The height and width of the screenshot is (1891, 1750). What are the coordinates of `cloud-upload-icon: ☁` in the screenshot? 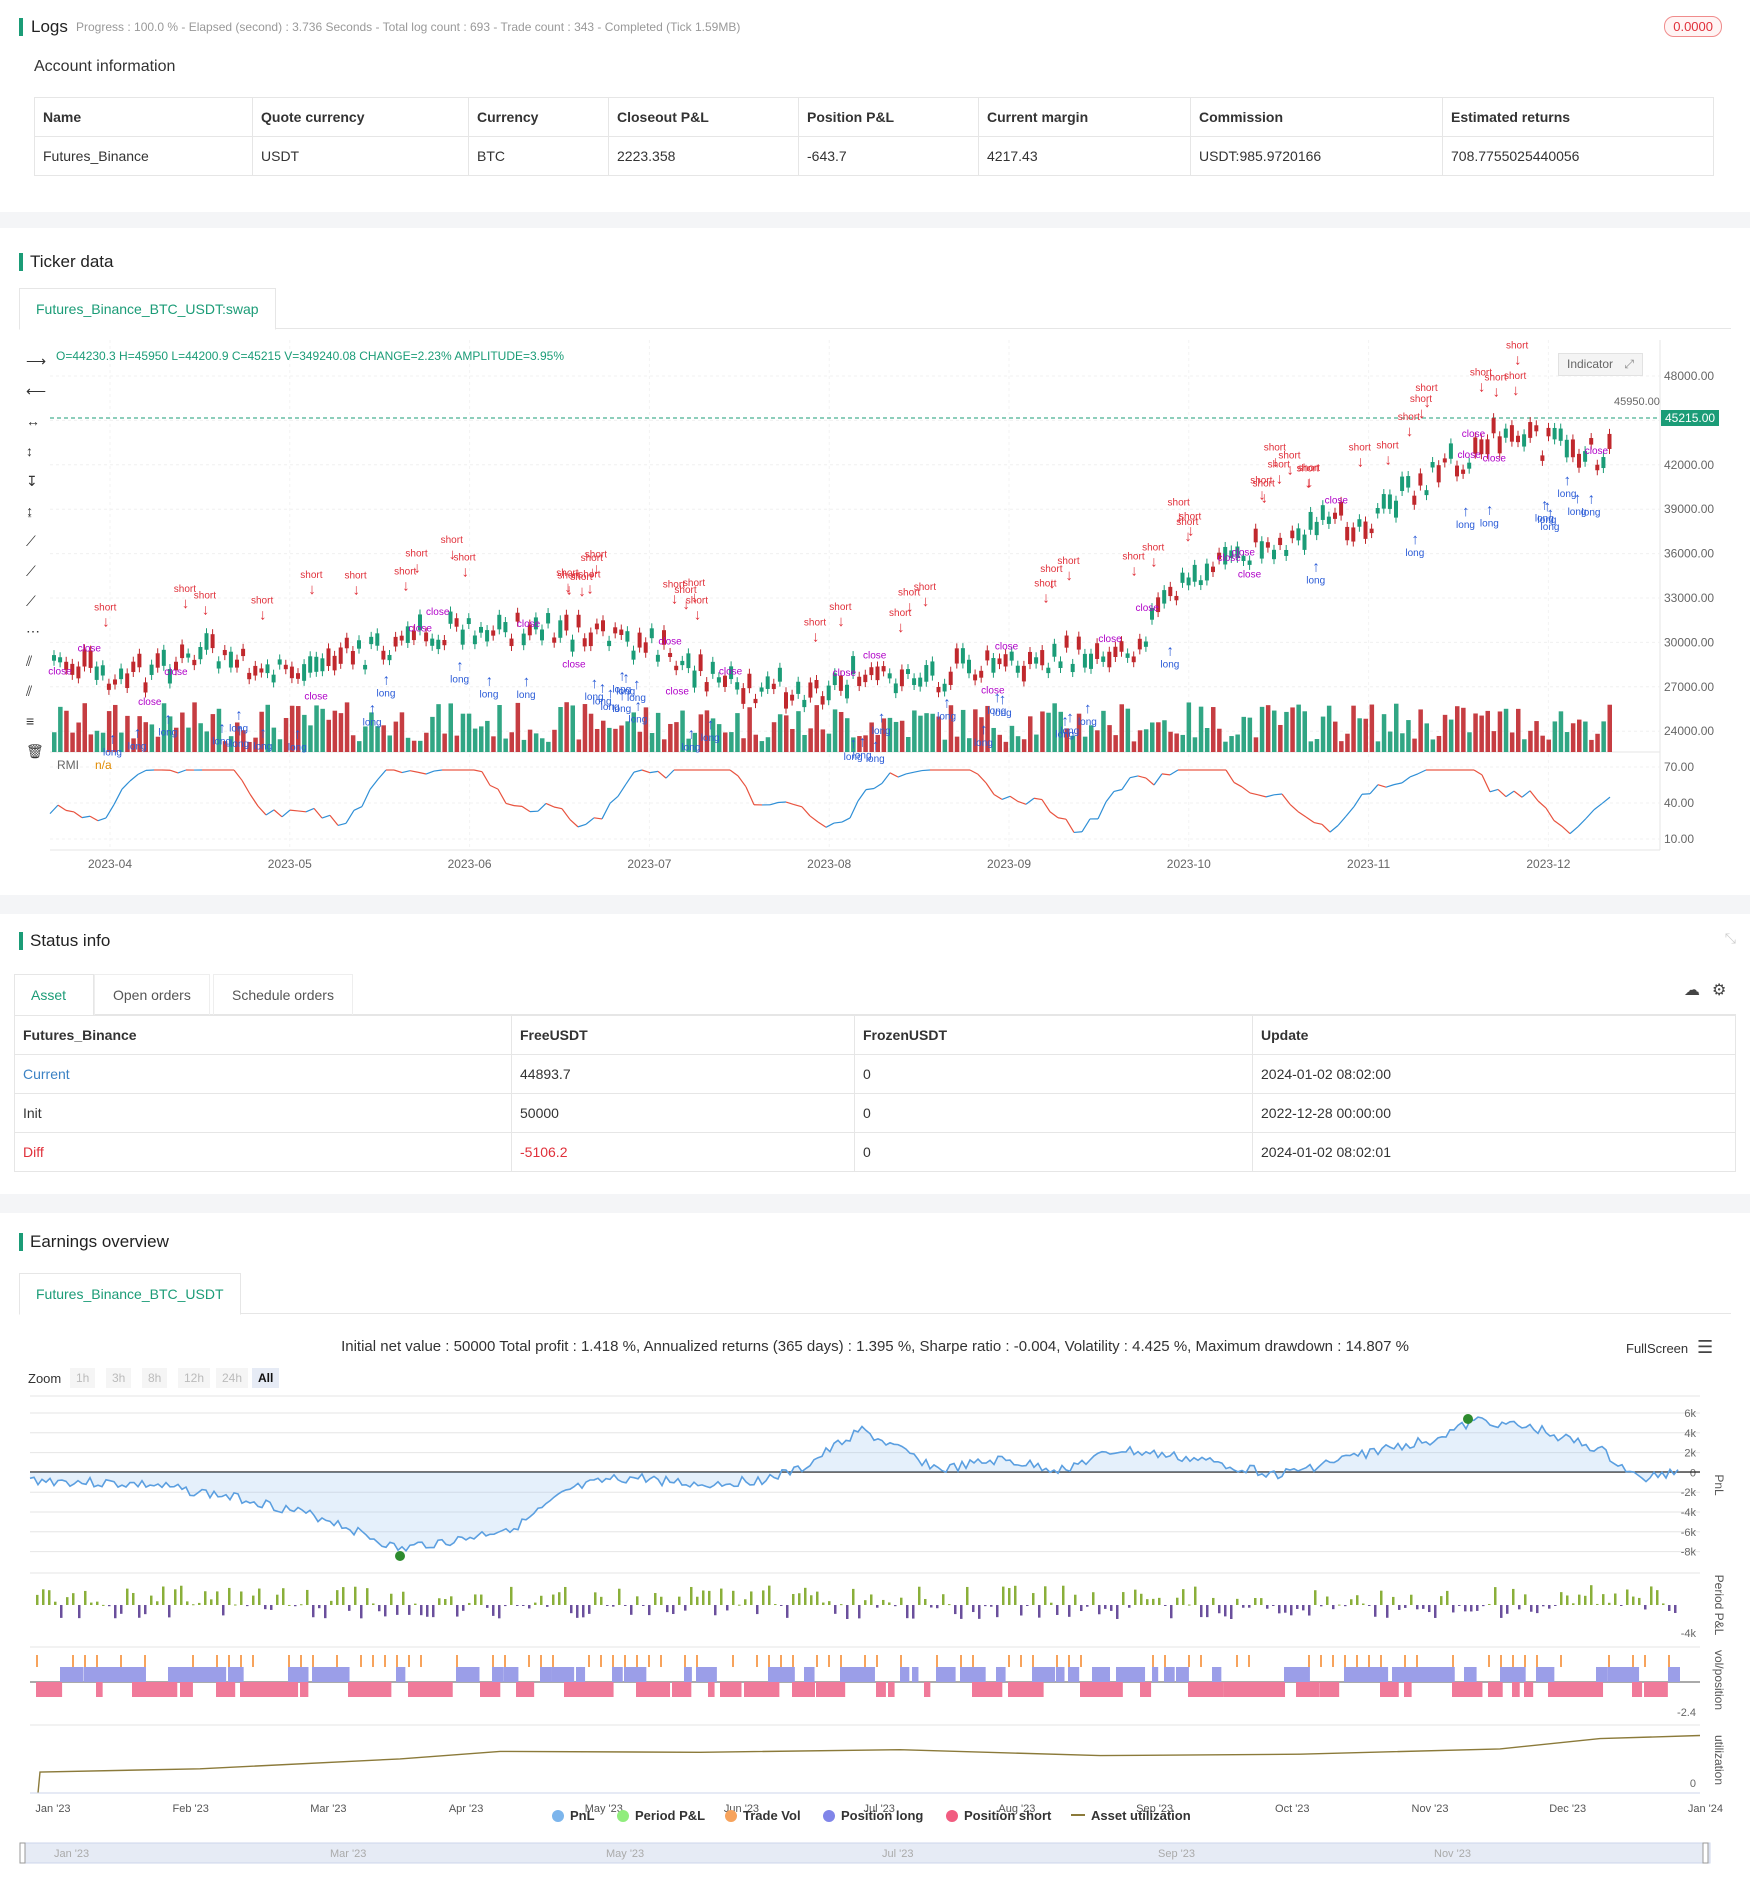 It's located at (1692, 990).